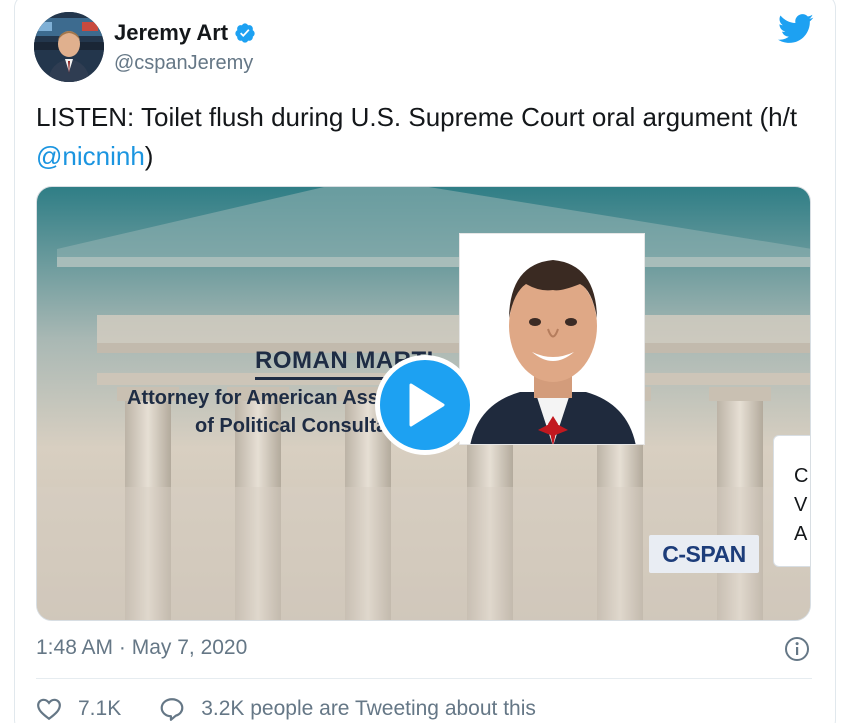  I want to click on side-card-line: V, so click(801, 505).